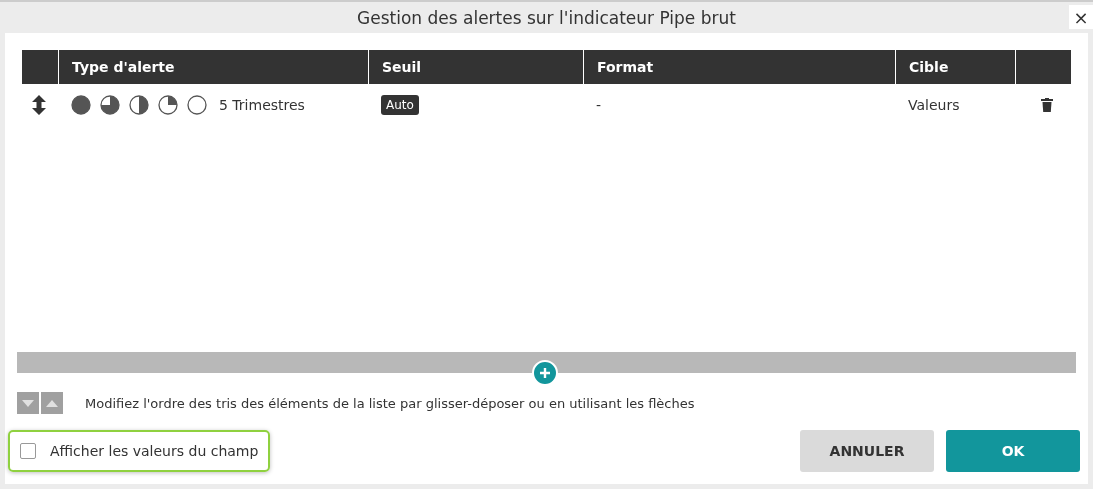 This screenshot has width=1098, height=493. Describe the element at coordinates (546, 17) in the screenshot. I see `dialog-title: Gestion des alertes sur l'indicateur Pipe brut` at that location.